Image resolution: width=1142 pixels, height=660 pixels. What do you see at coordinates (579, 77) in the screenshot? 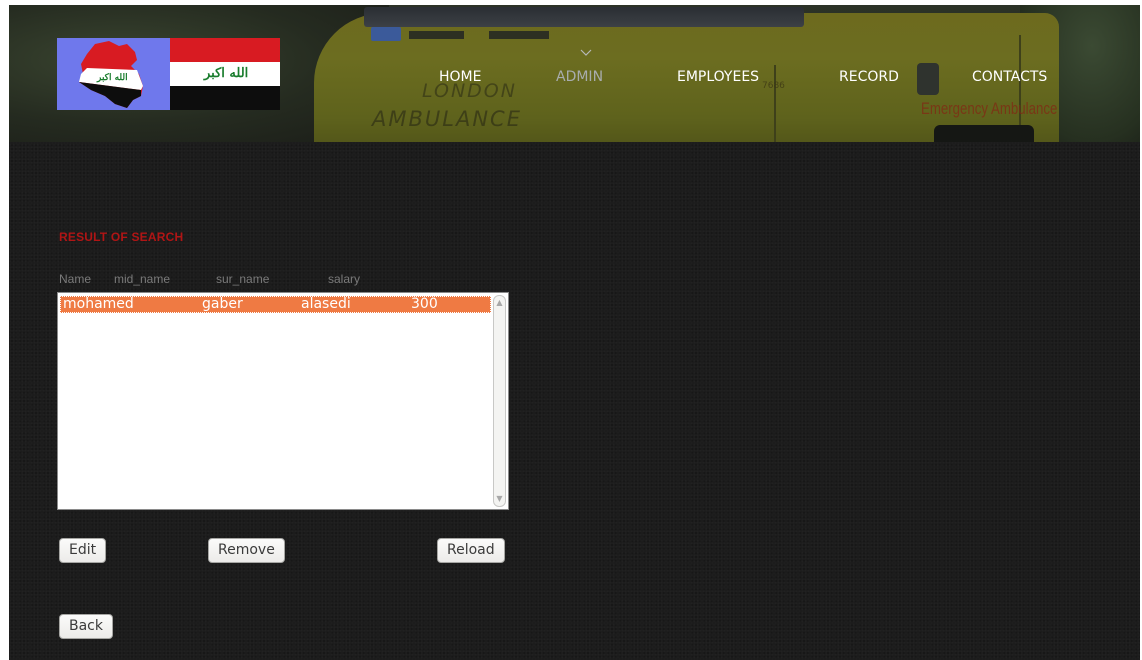
I see `nav-admin: ADMIN` at bounding box center [579, 77].